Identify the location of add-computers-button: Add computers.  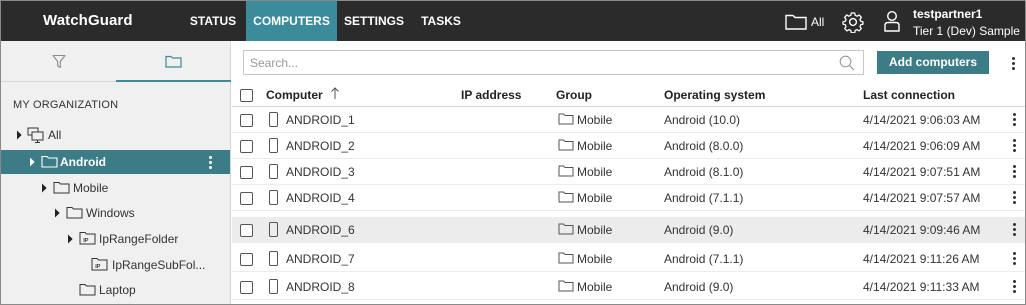
(933, 62).